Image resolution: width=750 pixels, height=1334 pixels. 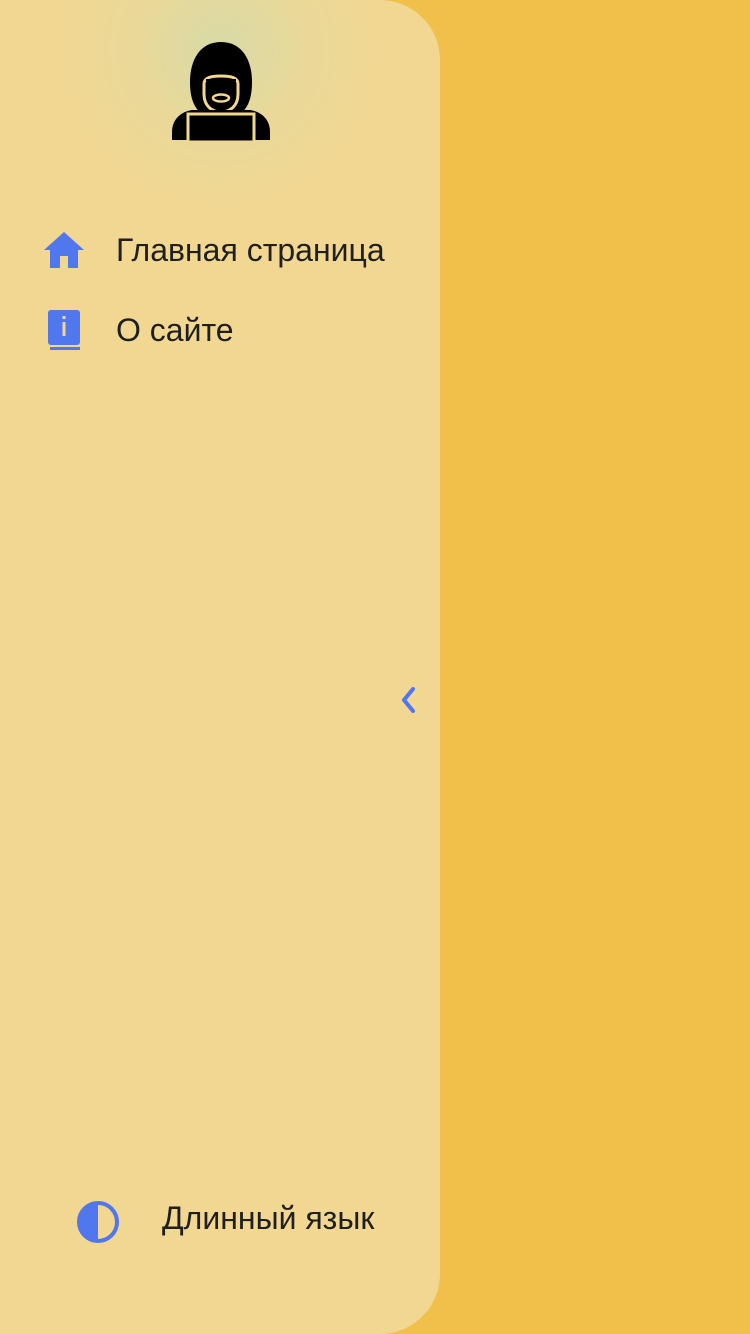 I want to click on nav-item-about: О сайте, so click(x=220, y=330).